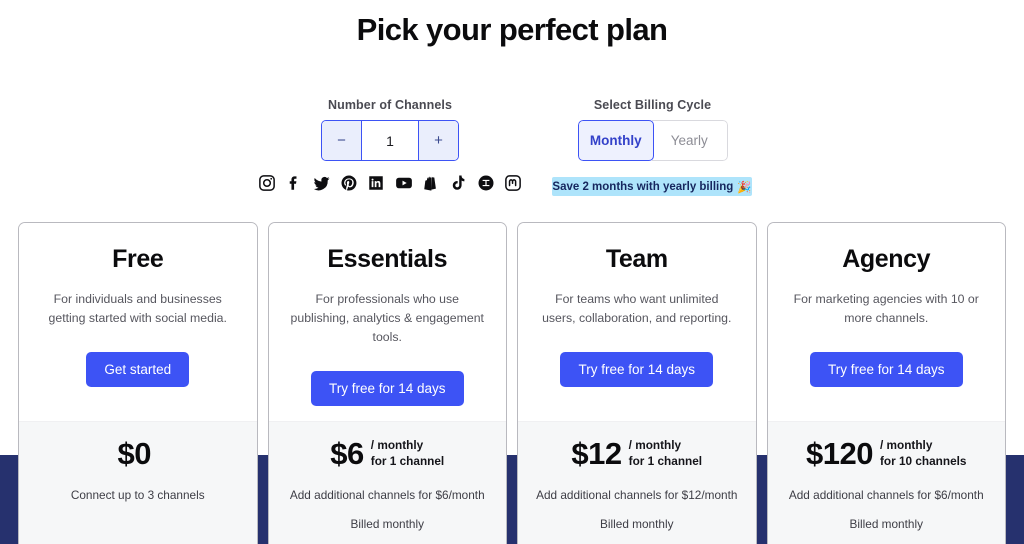  I want to click on tiktok-icon, so click(458, 183).